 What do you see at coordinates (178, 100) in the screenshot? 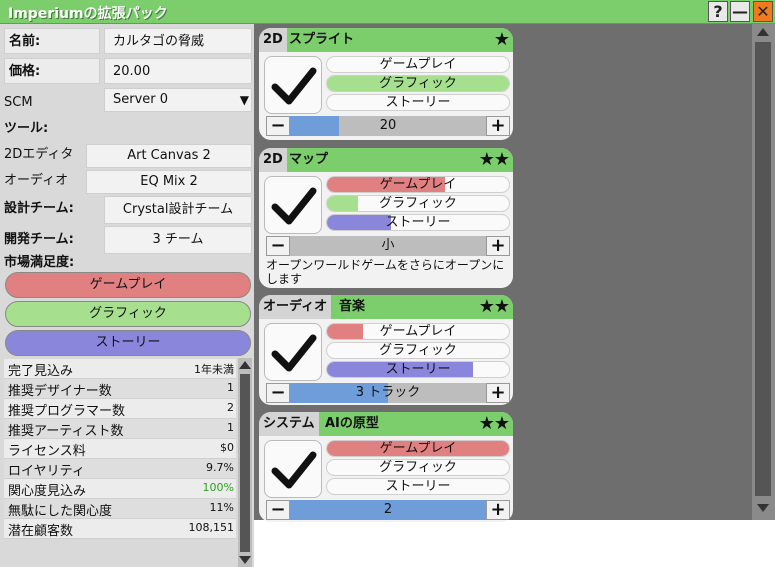
I see `scm-dropdown: Server 0 ▼` at bounding box center [178, 100].